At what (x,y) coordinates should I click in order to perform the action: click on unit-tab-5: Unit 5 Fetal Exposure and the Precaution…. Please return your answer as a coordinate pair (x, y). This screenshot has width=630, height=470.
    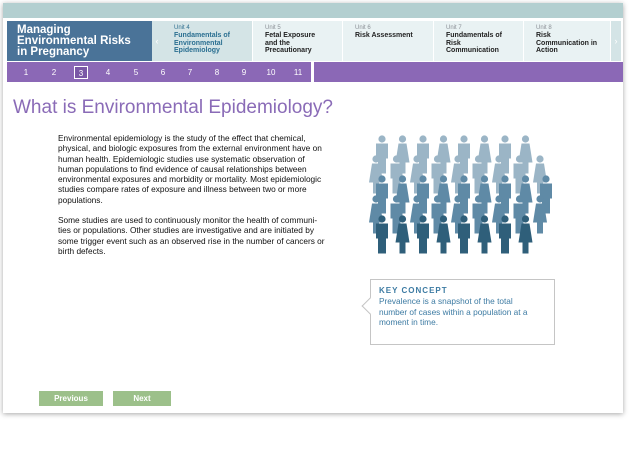
    Looking at the image, I should click on (298, 41).